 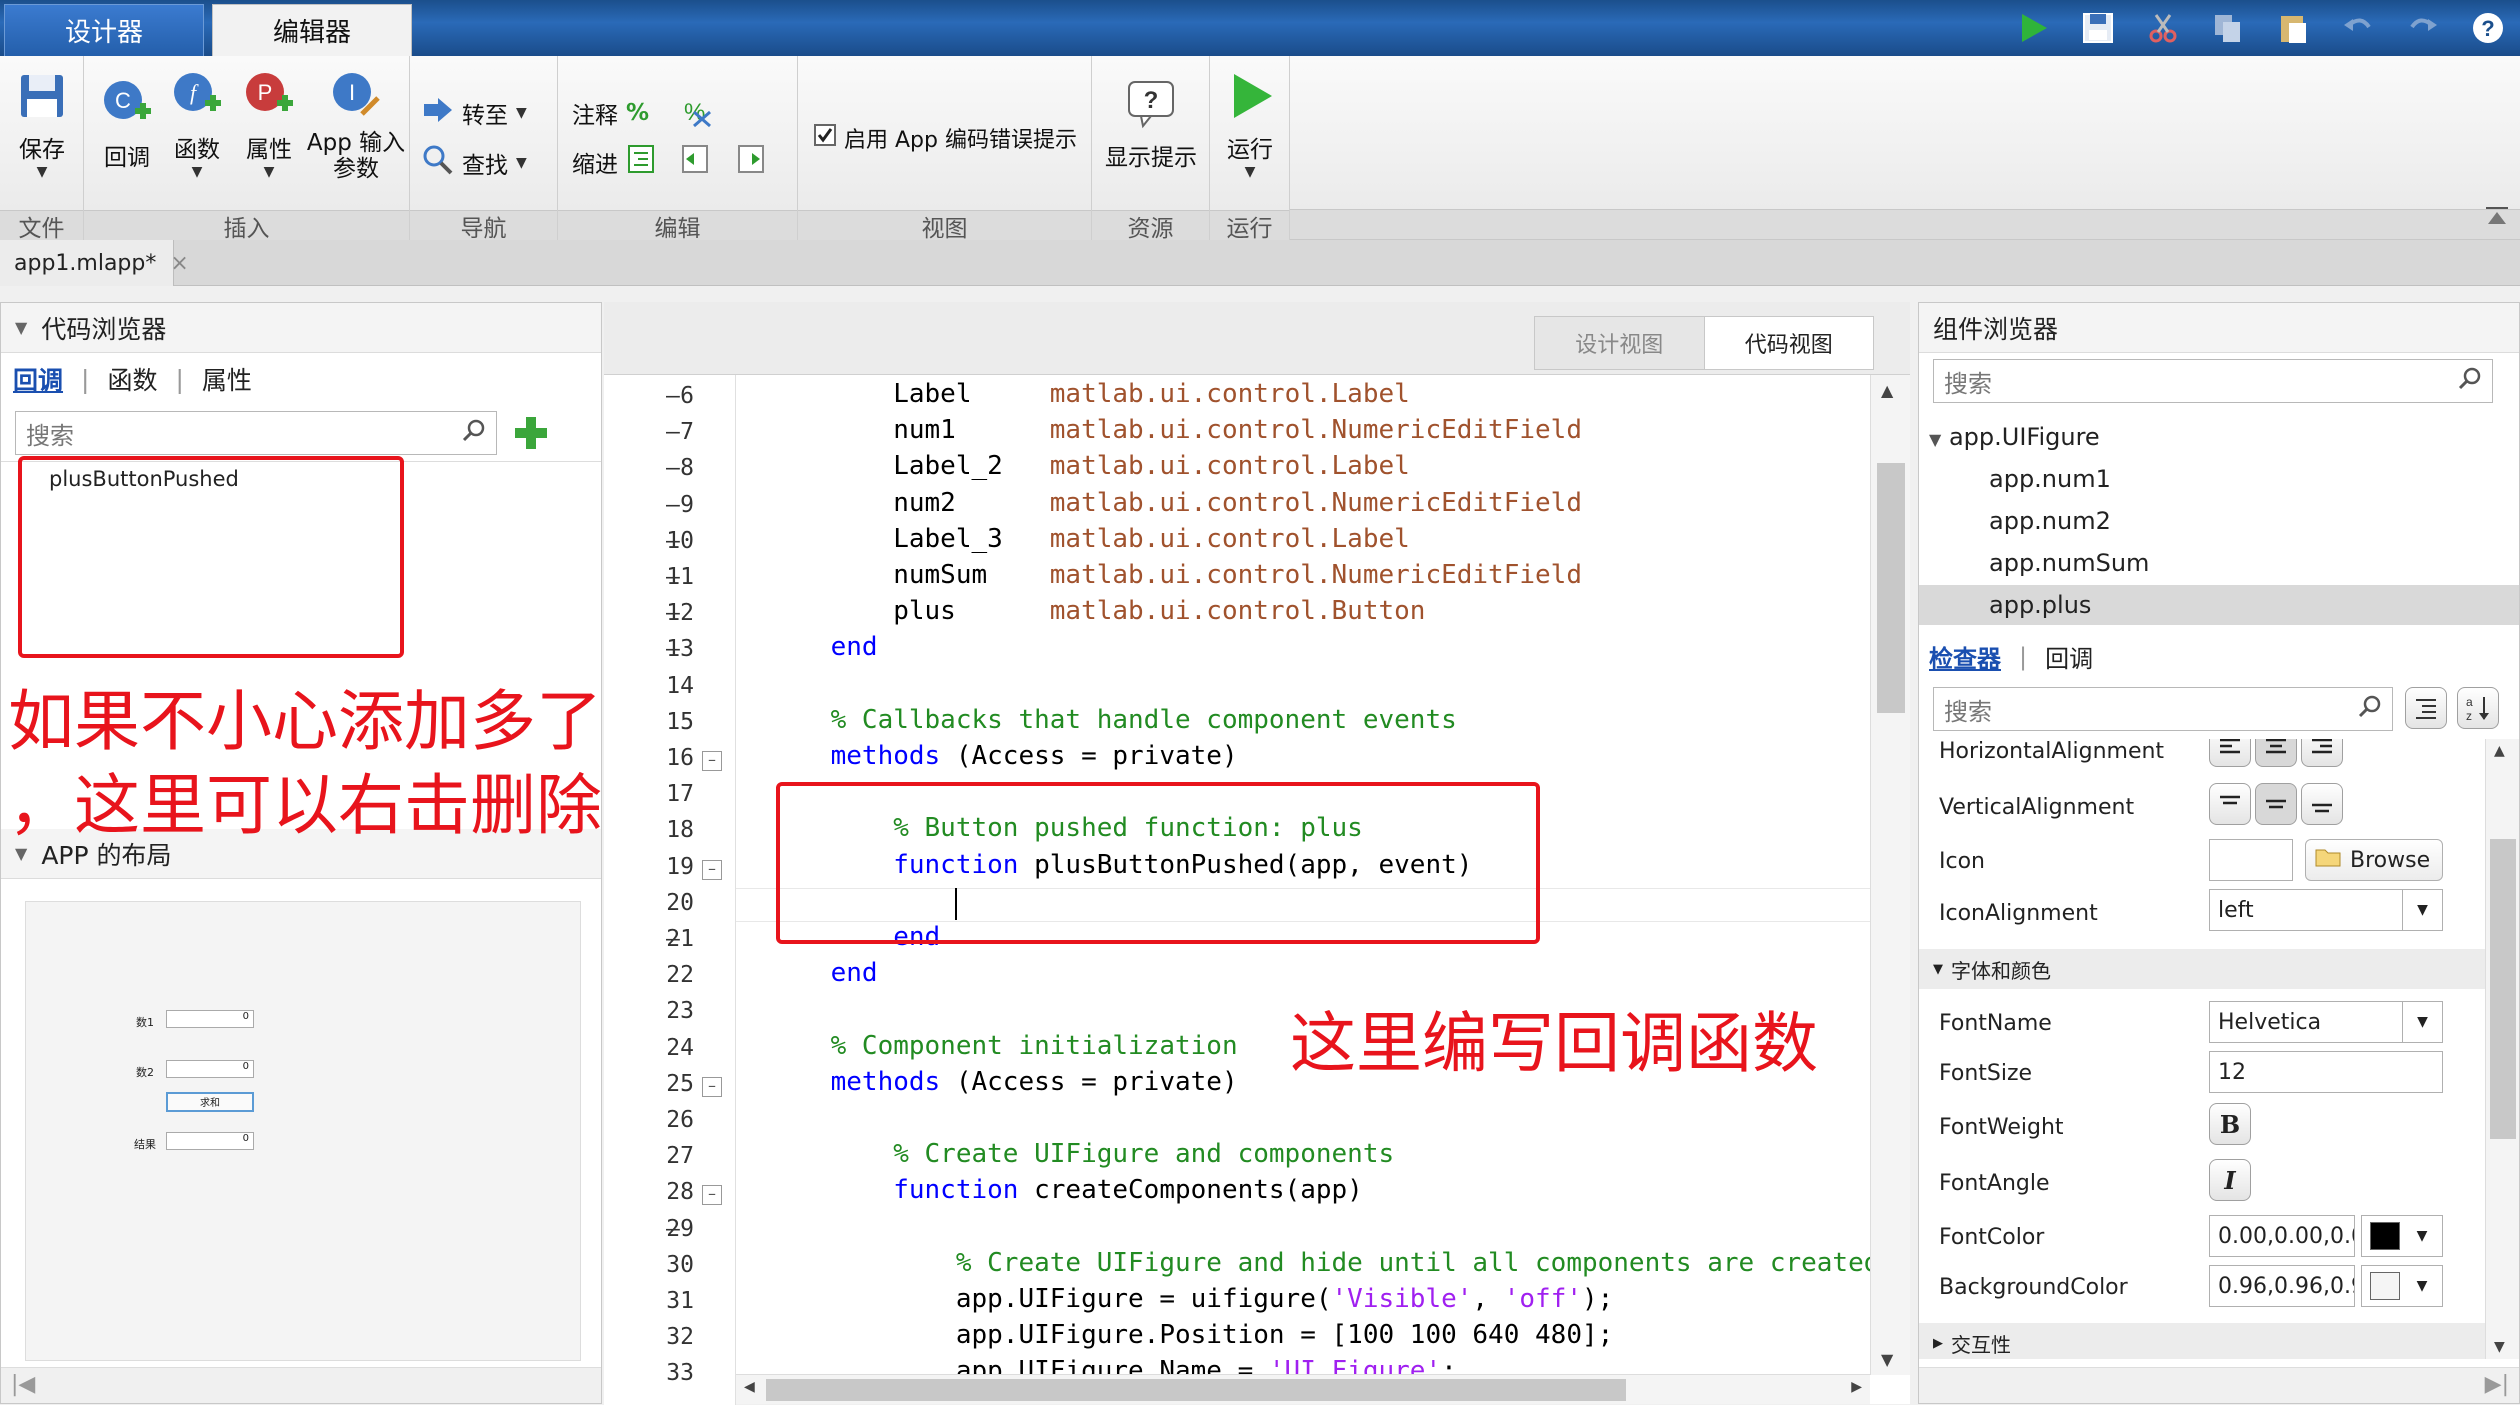 I want to click on section-font-color: ▼ 字体和颜色, so click(x=2202, y=969).